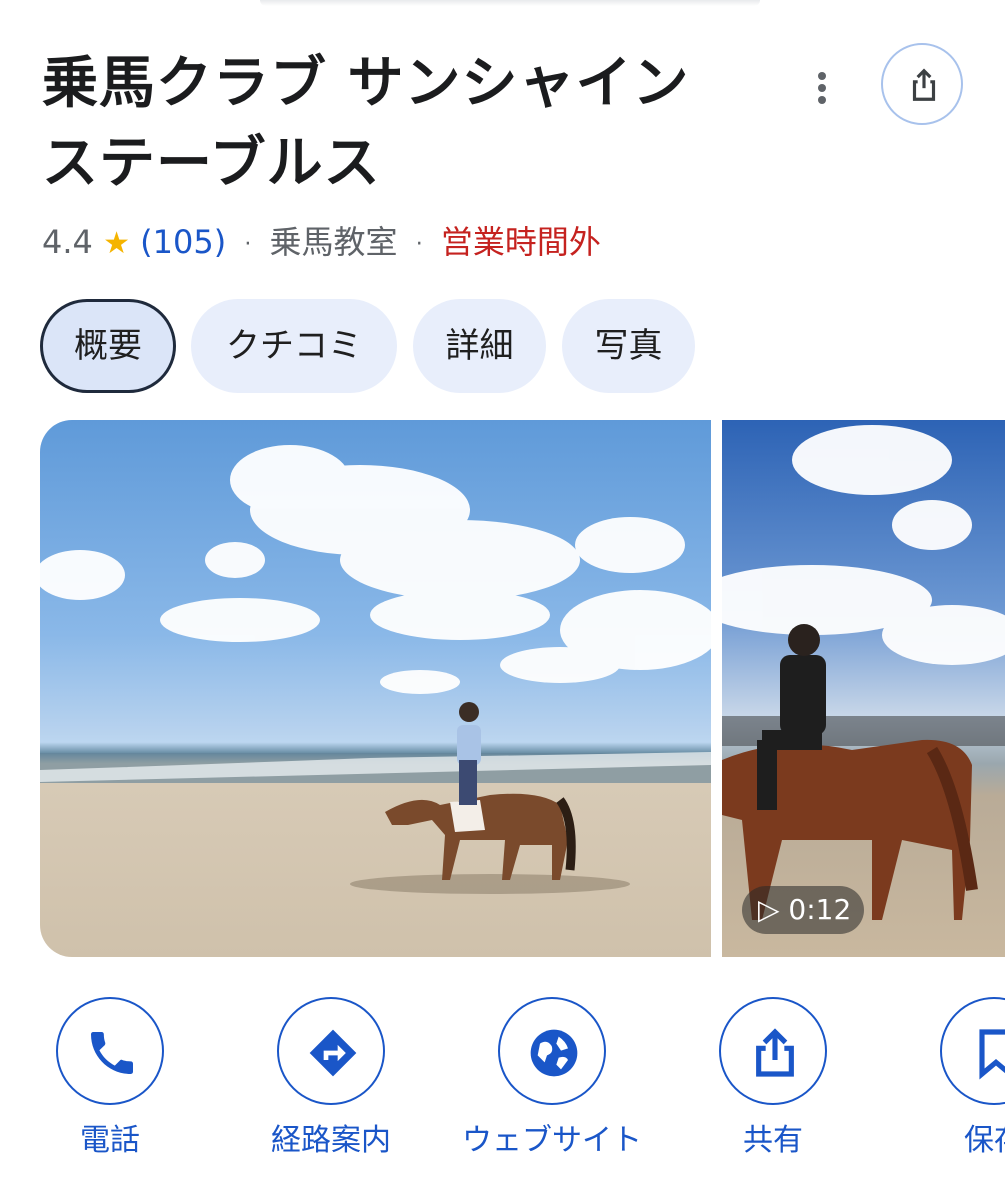 The height and width of the screenshot is (1200, 1005). I want to click on share-button-top, so click(922, 84).